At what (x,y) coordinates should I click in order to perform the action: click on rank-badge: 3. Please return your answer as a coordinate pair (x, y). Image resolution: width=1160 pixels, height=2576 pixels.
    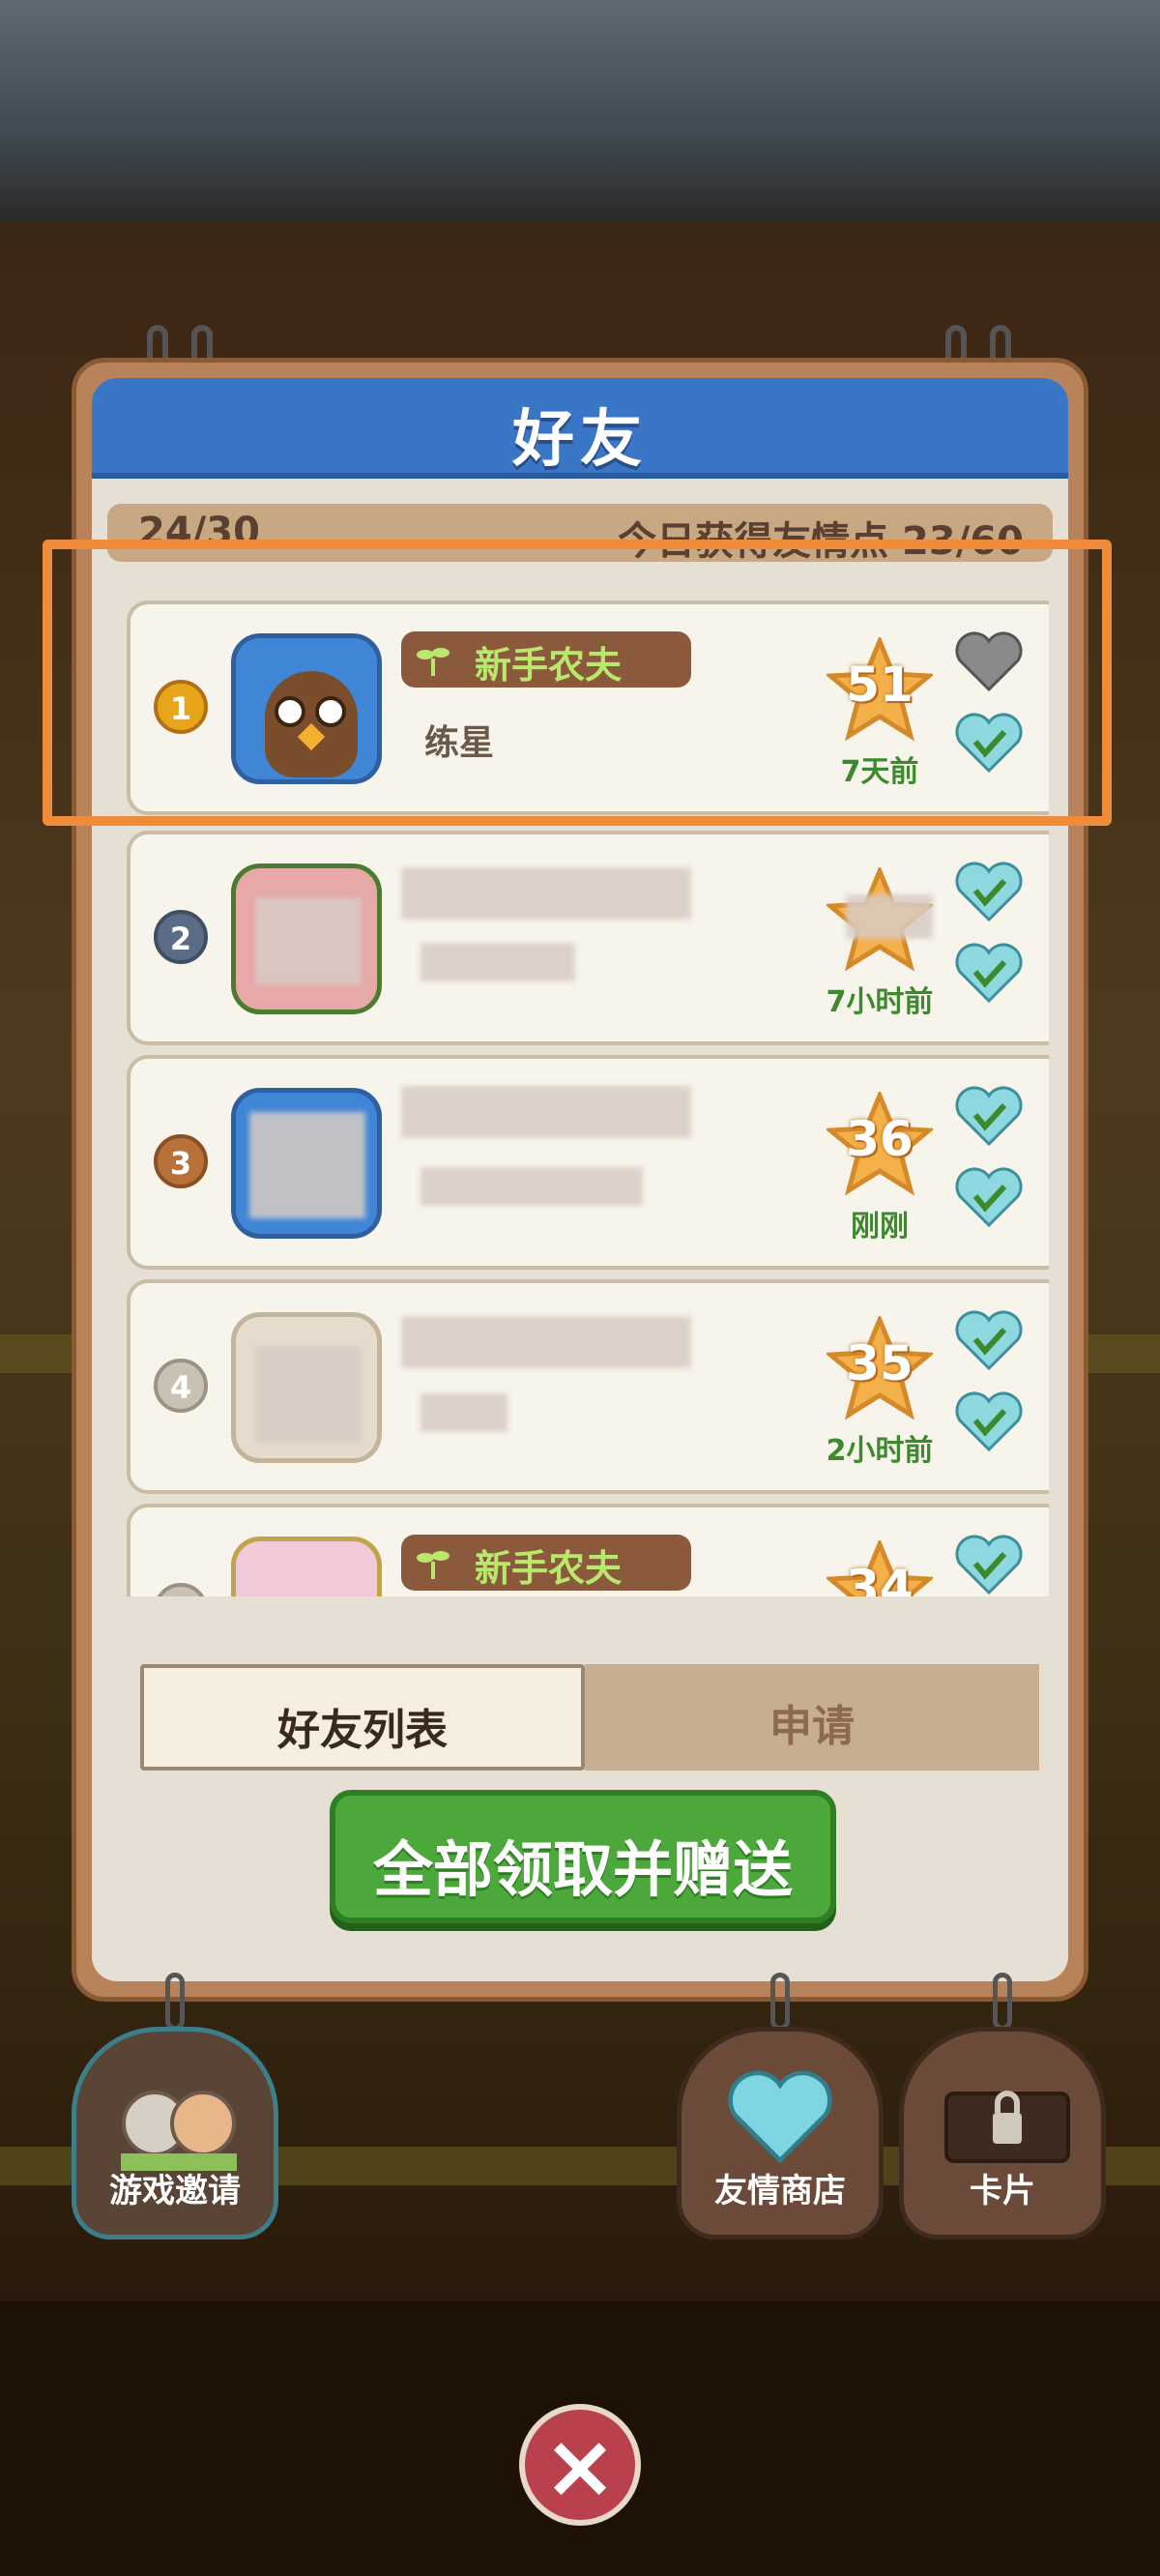
    Looking at the image, I should click on (181, 1161).